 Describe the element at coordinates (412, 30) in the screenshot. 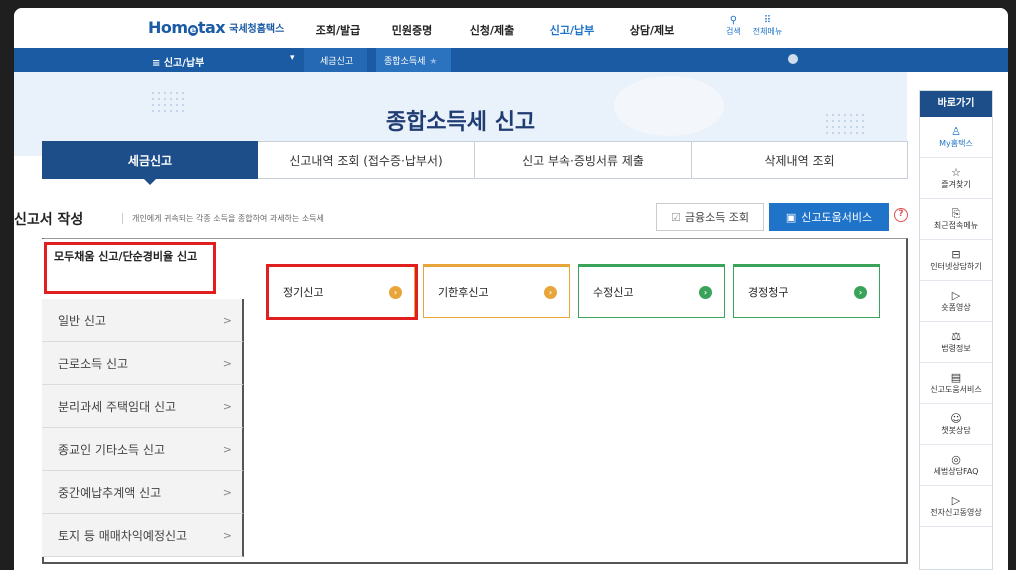

I see `menu-item-certificate: 민원증명` at that location.